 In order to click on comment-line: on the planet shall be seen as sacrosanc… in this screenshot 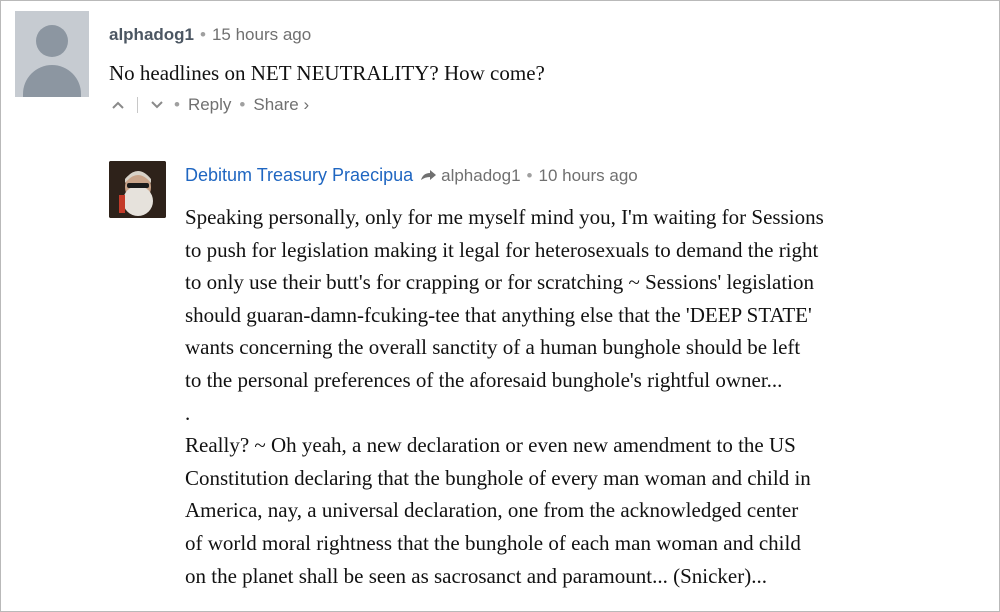, I will do `click(476, 575)`.